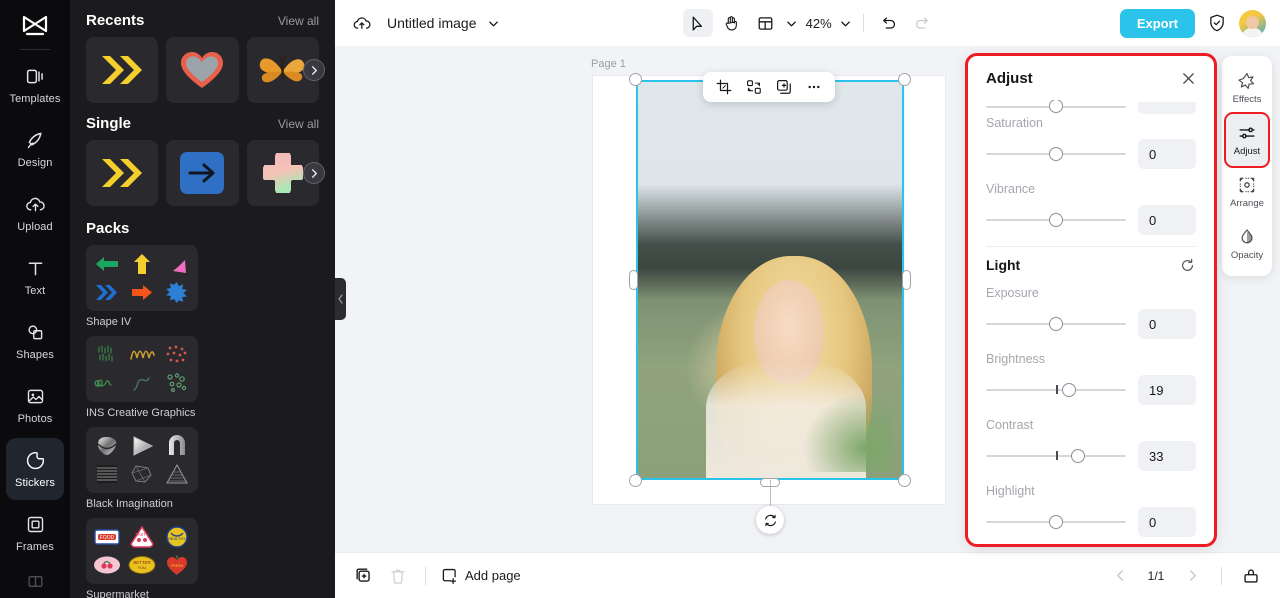 The width and height of the screenshot is (1280, 598). Describe the element at coordinates (1187, 265) in the screenshot. I see `reset-icon` at that location.